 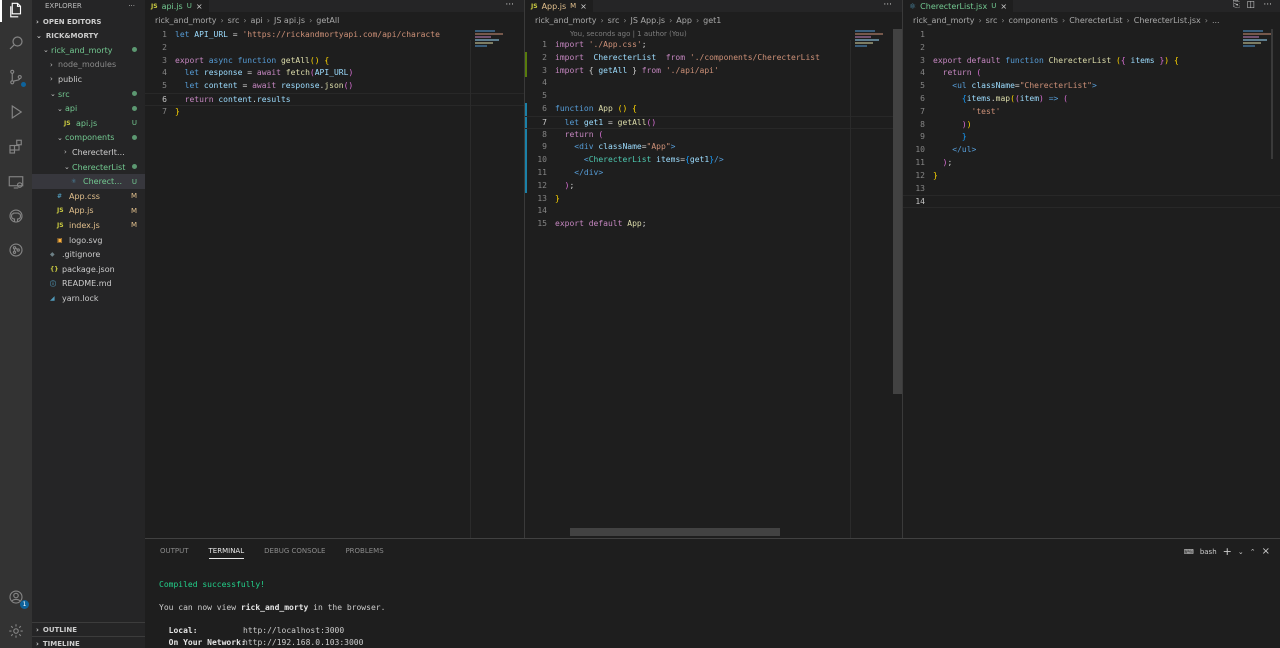 I want to click on editor-tab: JS App.js M ×, so click(x=559, y=6).